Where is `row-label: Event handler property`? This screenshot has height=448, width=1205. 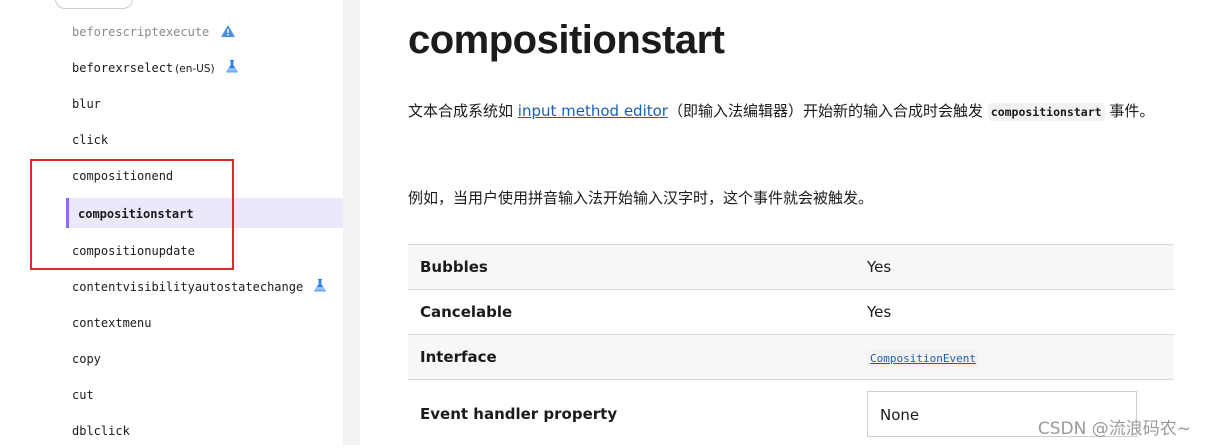
row-label: Event handler property is located at coordinates (631, 414).